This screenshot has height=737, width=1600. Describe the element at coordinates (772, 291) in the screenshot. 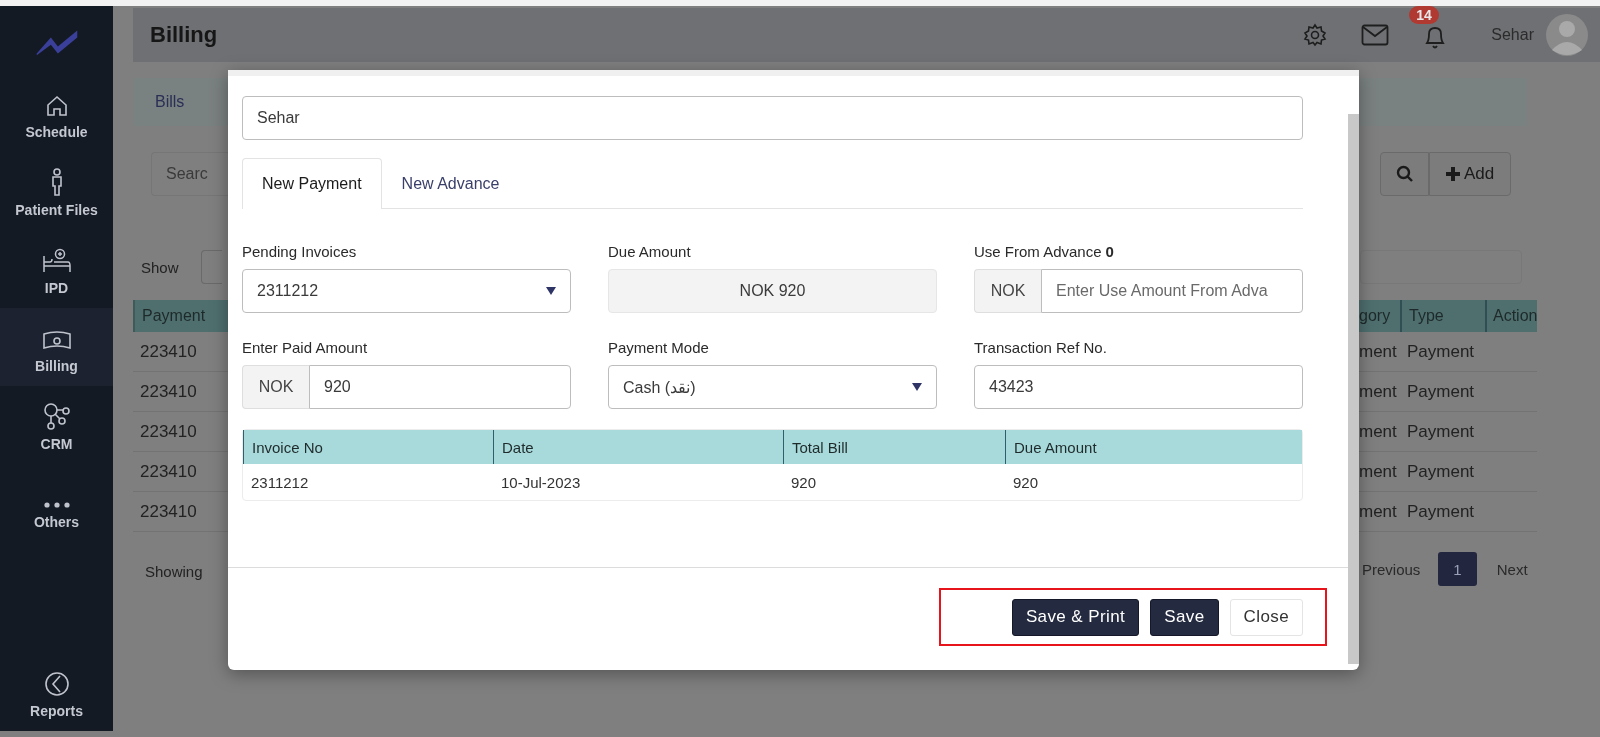

I see `readonly-field: NOK 920` at that location.